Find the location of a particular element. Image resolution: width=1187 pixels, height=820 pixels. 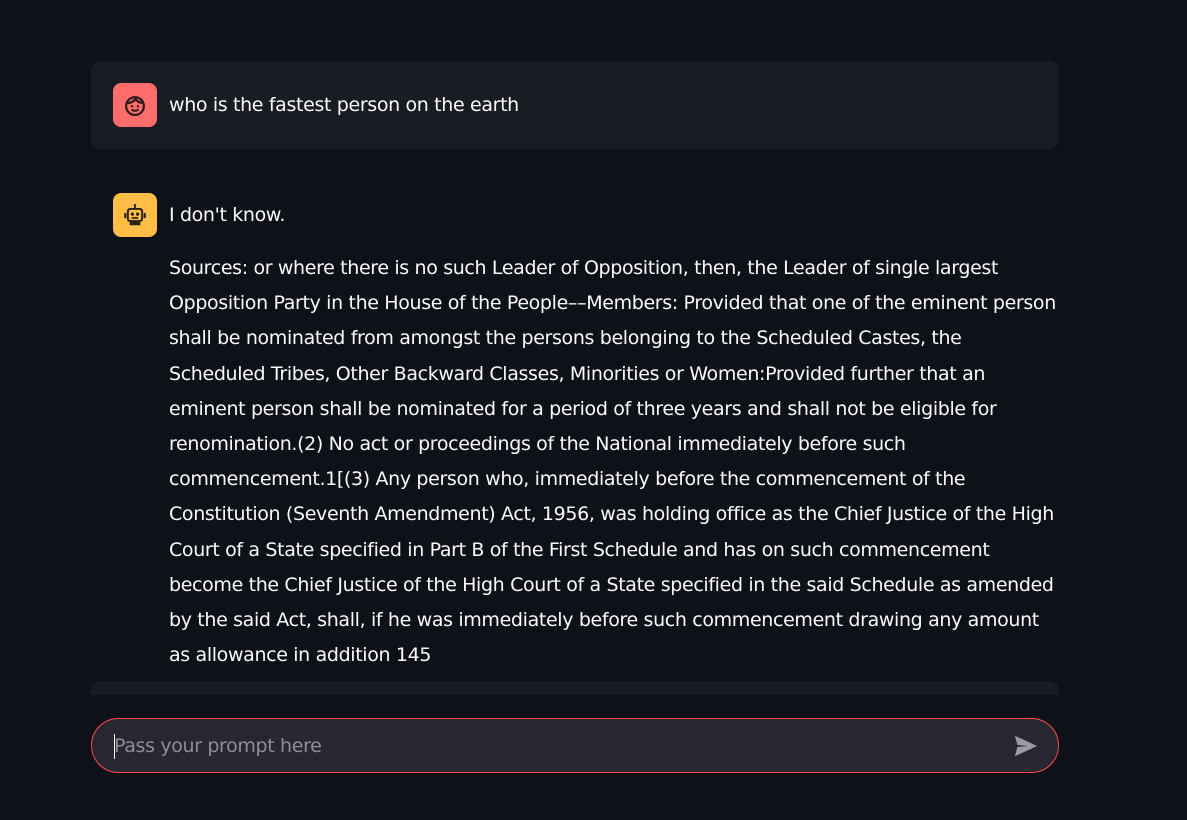

assistant-avatar is located at coordinates (135, 215).